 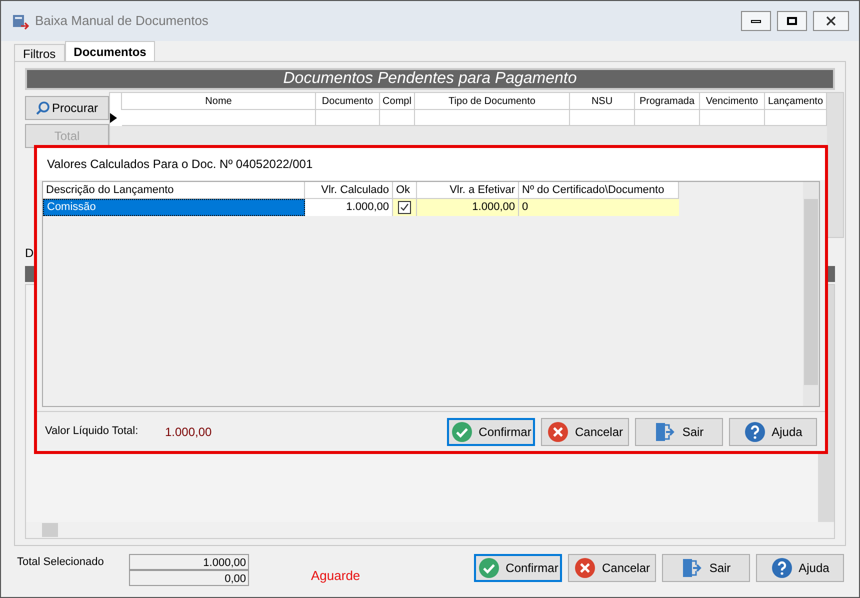 I want to click on table-cell: Comissão, so click(x=174, y=207).